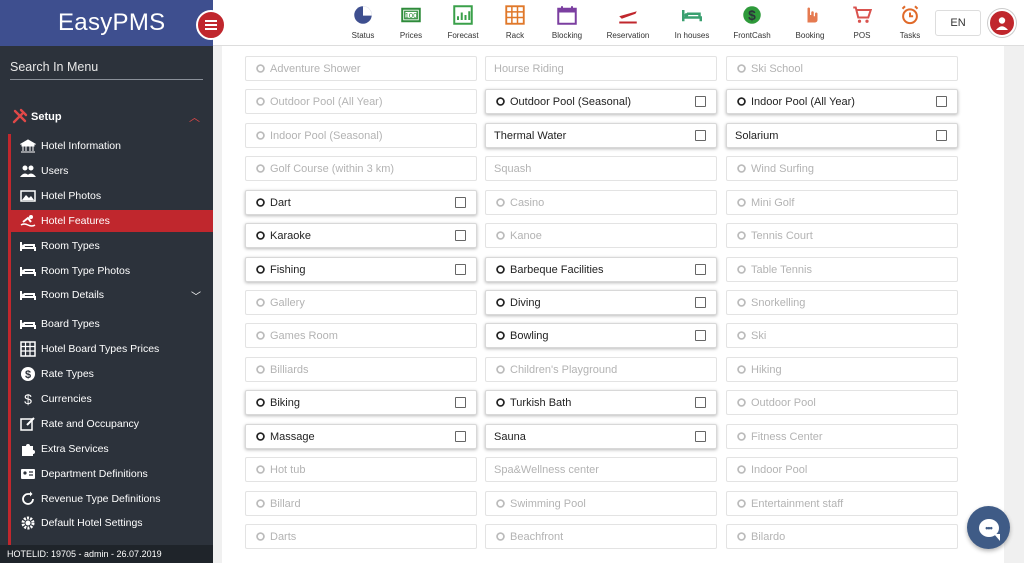  Describe the element at coordinates (361, 436) in the screenshot. I see `feature-massage: Massage` at that location.